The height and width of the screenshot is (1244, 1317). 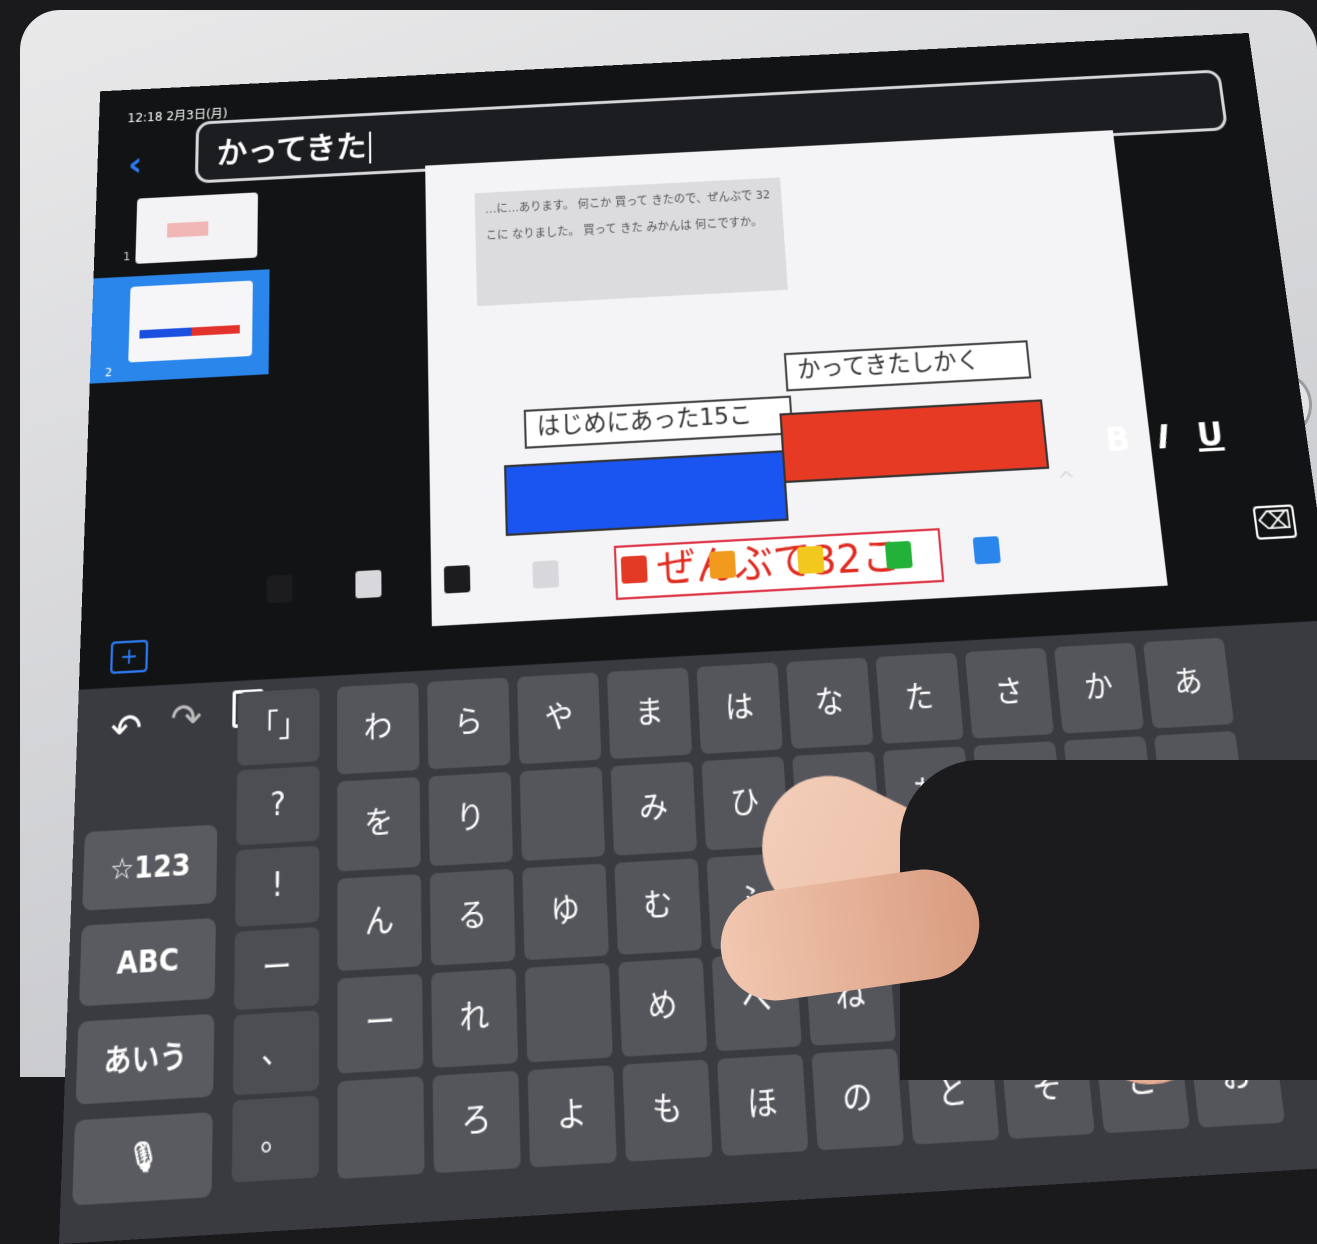 What do you see at coordinates (667, 1110) in the screenshot?
I see `kana-key: も` at bounding box center [667, 1110].